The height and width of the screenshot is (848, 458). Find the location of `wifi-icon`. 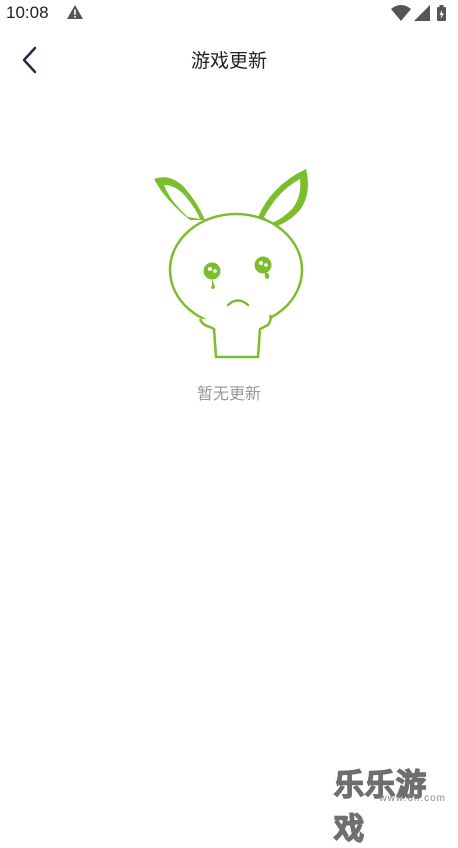

wifi-icon is located at coordinates (401, 13).